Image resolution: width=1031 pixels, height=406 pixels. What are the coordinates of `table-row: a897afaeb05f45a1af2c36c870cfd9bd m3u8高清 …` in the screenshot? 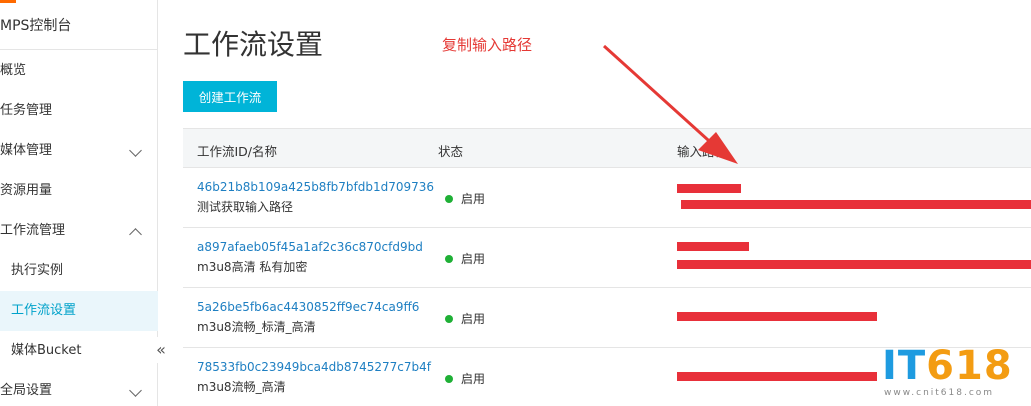 It's located at (607, 258).